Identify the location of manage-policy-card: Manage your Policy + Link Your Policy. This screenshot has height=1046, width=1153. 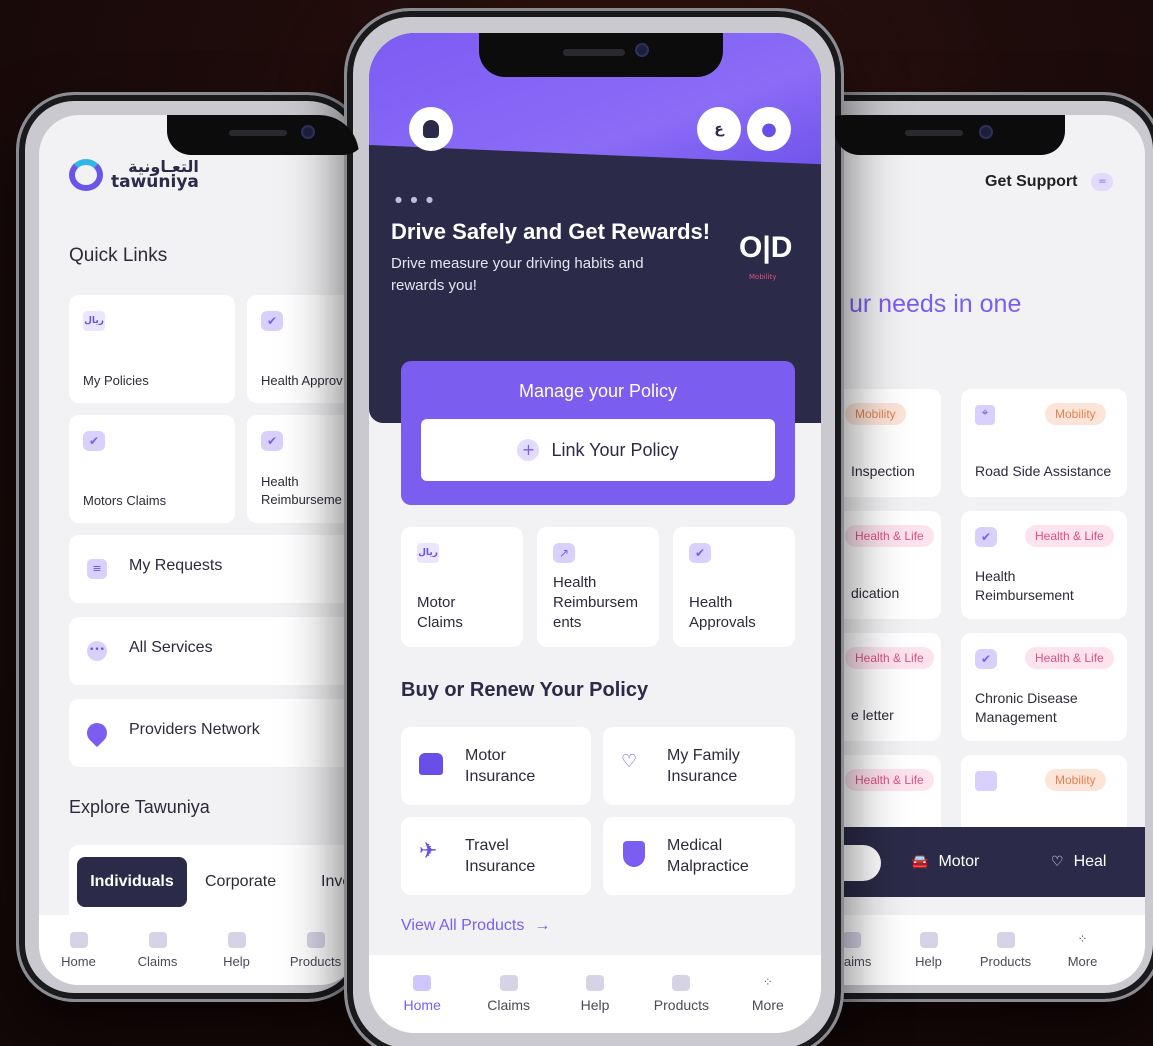
(598, 433).